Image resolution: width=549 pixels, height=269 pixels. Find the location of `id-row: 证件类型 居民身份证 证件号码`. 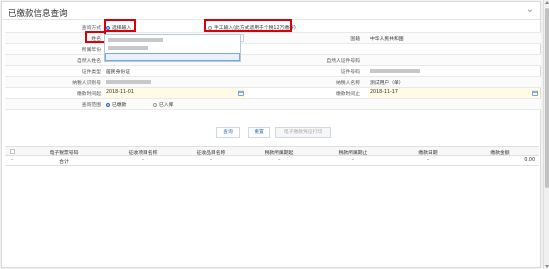

id-row: 证件类型 居民身份证 证件号码 is located at coordinates (273, 71).